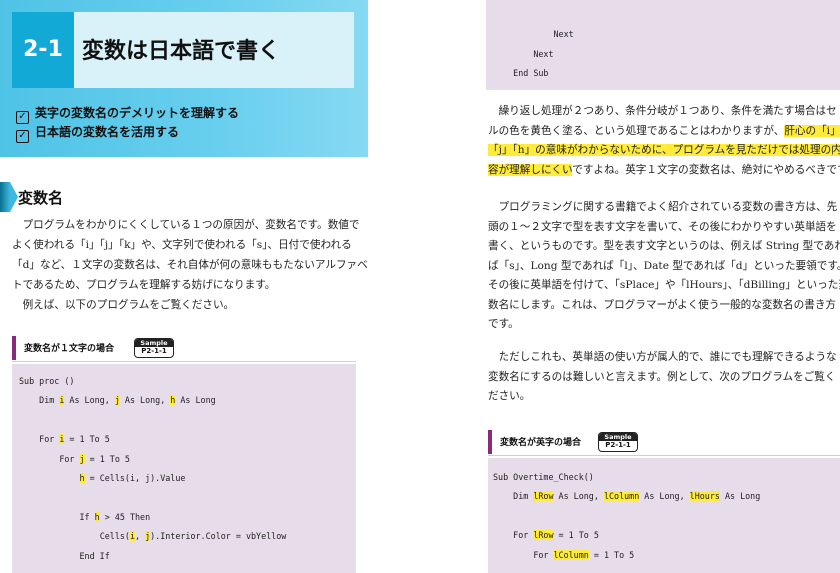 The width and height of the screenshot is (840, 573). I want to click on code-token: Sub proc (), so click(47, 381).